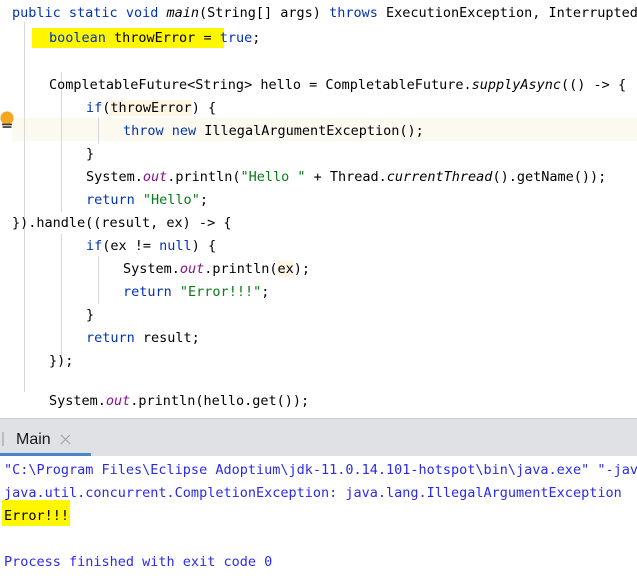 The width and height of the screenshot is (637, 585). I want to click on code-token: throwError, so click(151, 108).